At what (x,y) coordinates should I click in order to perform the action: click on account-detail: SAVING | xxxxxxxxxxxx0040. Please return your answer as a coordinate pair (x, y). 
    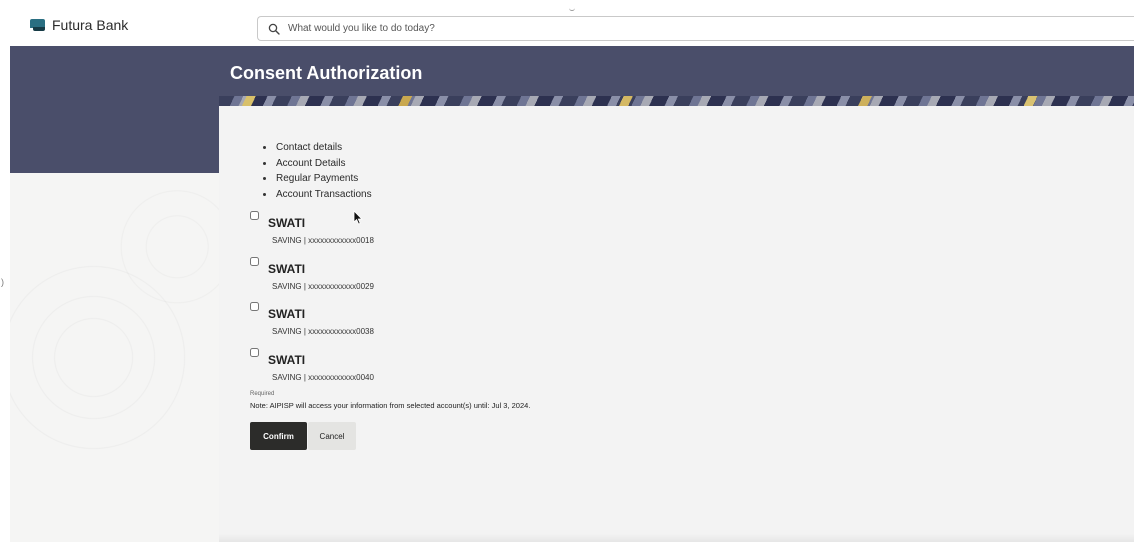
    Looking at the image, I should click on (323, 377).